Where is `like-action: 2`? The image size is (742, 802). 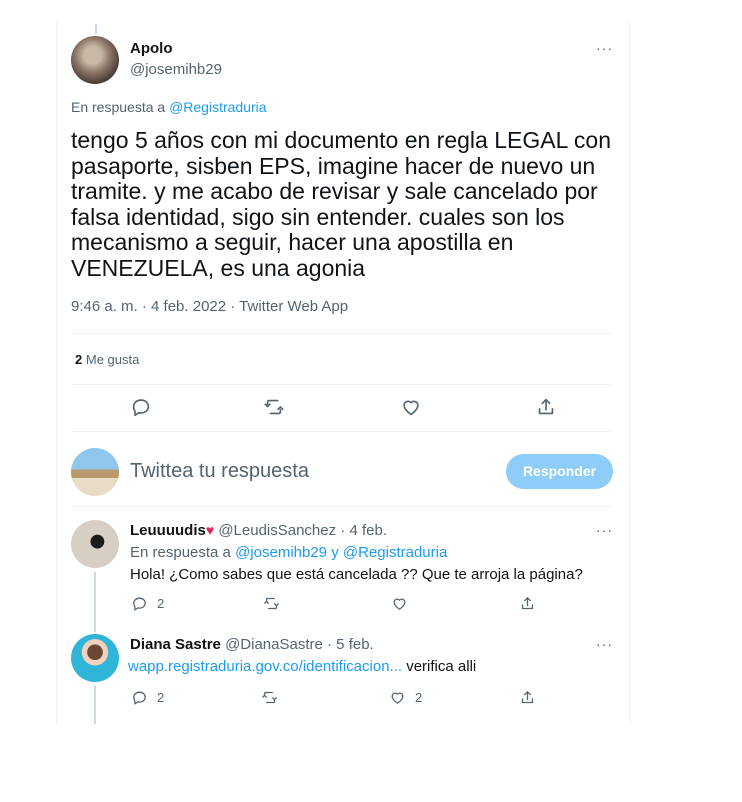
like-action: 2 is located at coordinates (405, 698).